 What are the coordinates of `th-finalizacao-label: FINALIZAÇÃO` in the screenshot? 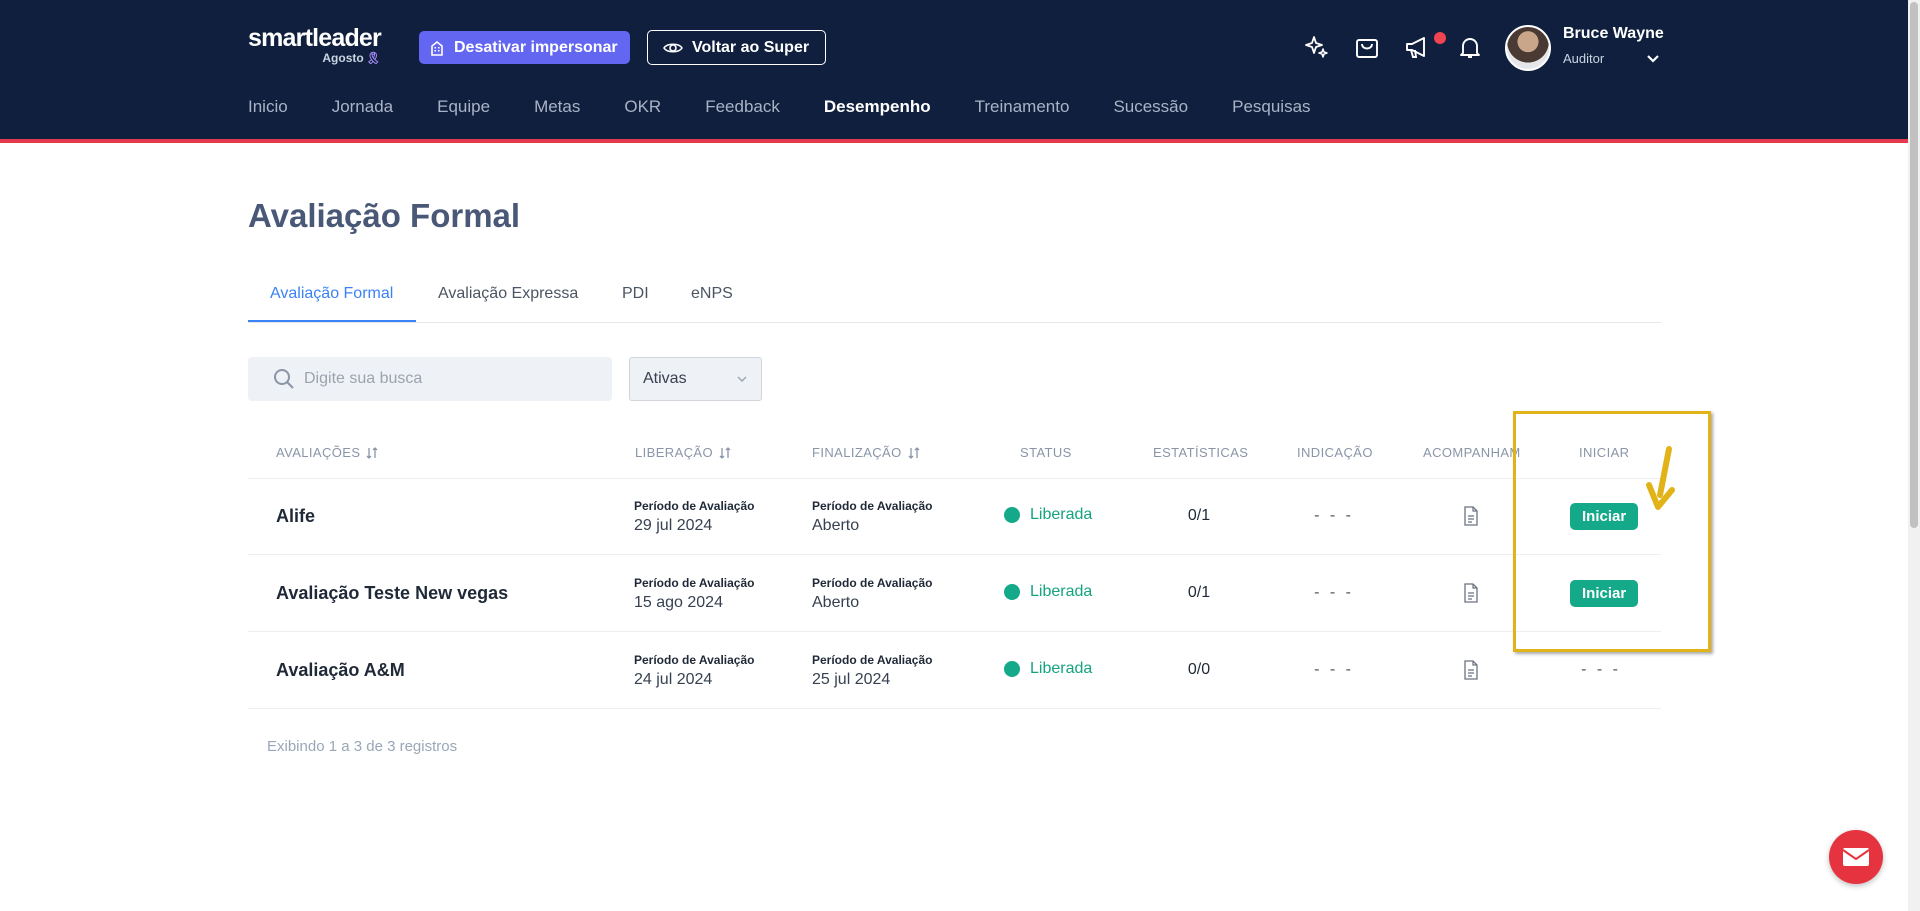 It's located at (857, 452).